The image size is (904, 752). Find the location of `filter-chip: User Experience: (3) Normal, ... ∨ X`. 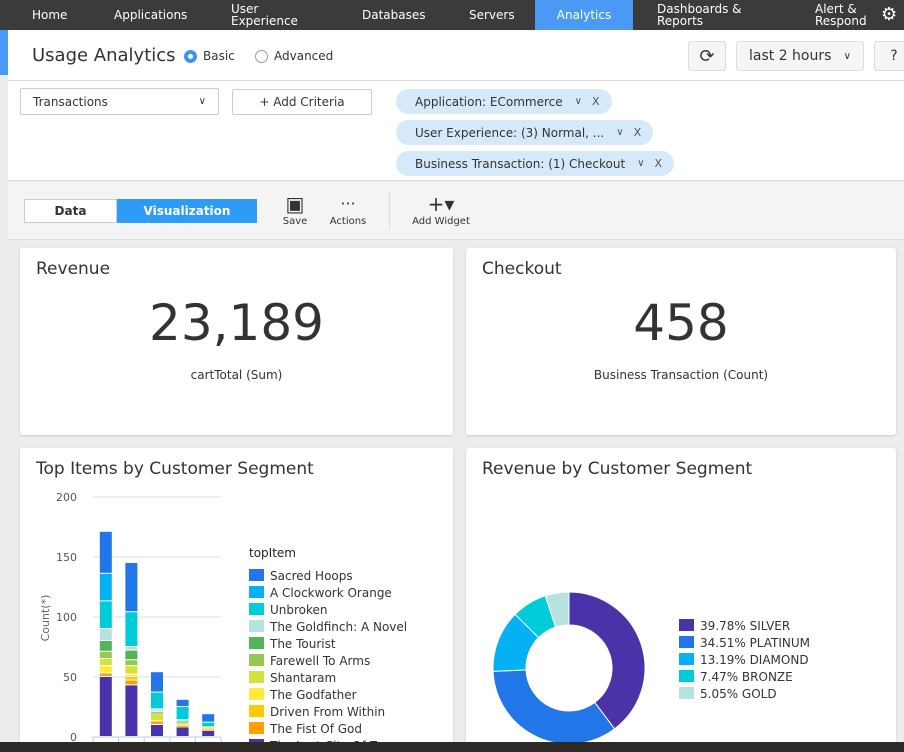

filter-chip: User Experience: (3) Normal, ... ∨ X is located at coordinates (525, 132).